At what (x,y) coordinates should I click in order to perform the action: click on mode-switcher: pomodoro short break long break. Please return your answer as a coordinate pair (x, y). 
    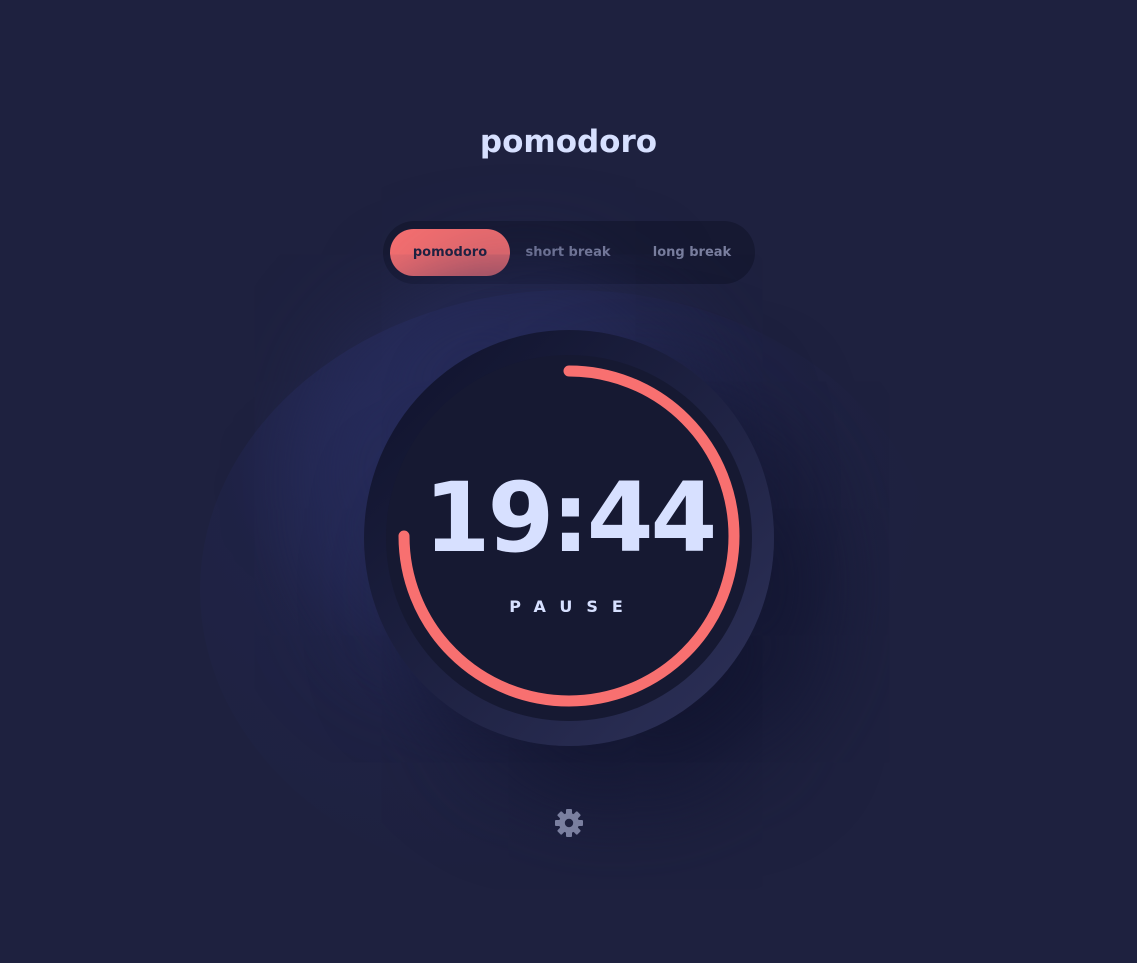
    Looking at the image, I should click on (569, 252).